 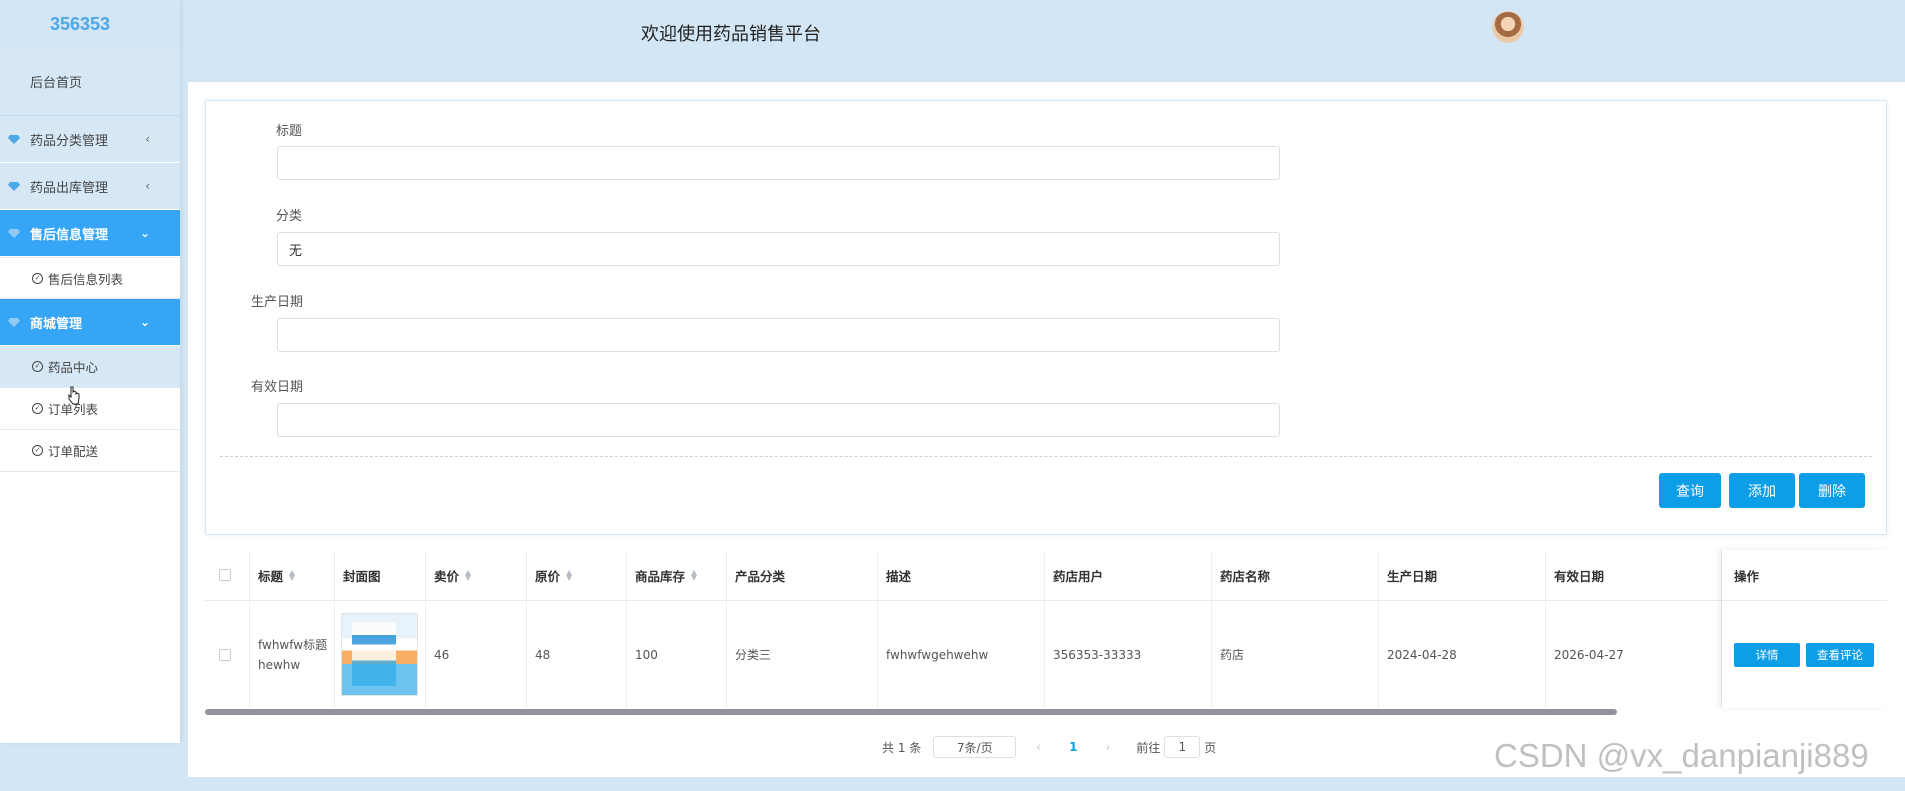 I want to click on detail-button: 详情, so click(x=1767, y=654).